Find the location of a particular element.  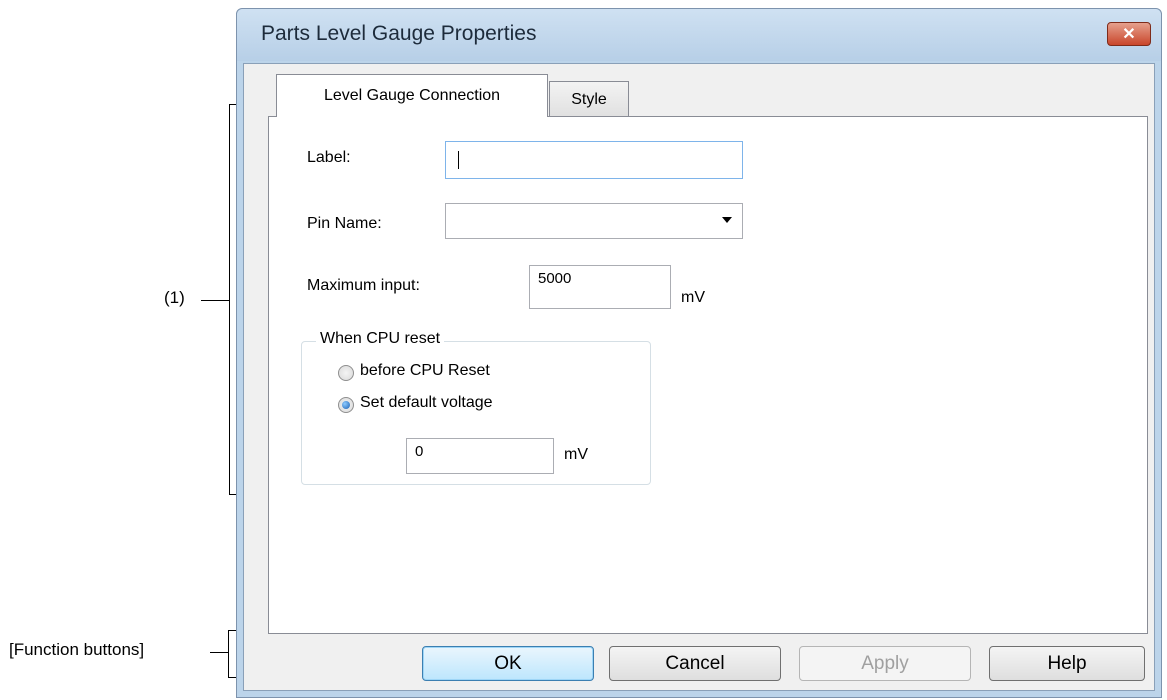

cancel-label: Cancel is located at coordinates (695, 663).